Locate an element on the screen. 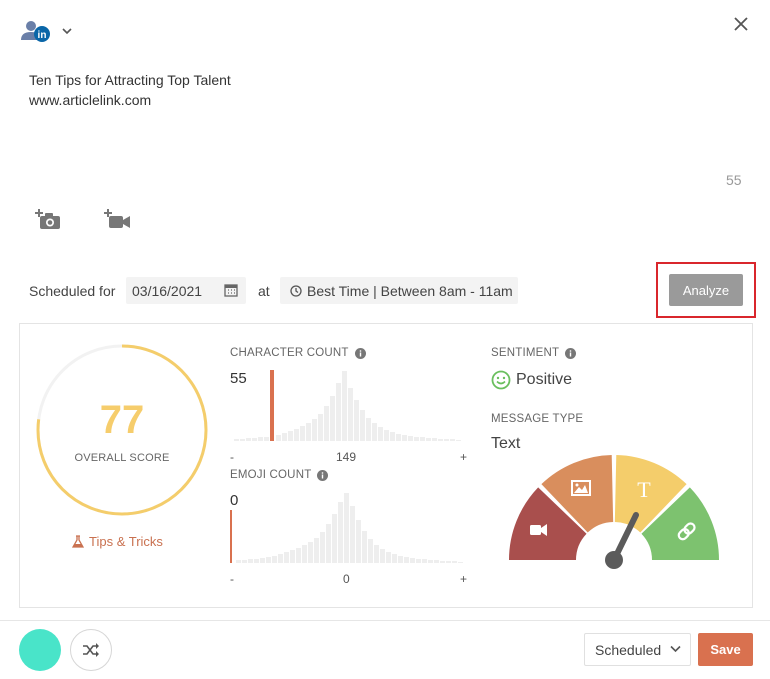 This screenshot has width=770, height=679. add-video-icon is located at coordinates (118, 221).